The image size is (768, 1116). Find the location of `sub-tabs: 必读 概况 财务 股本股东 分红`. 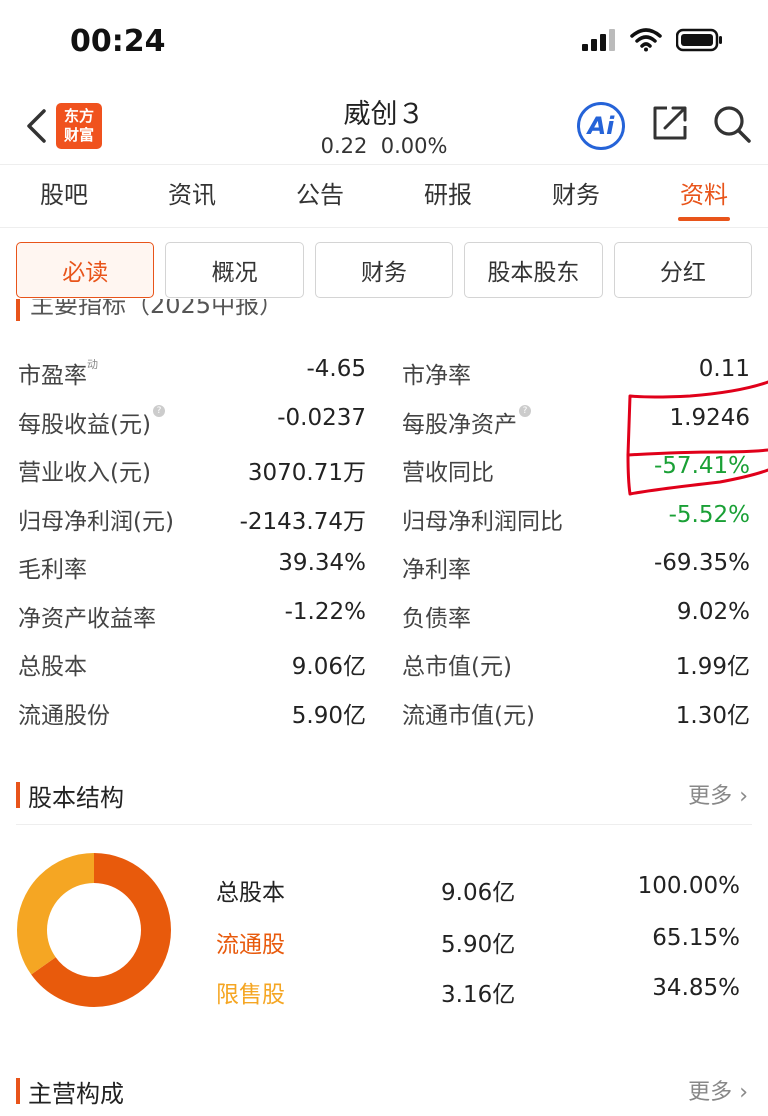

sub-tabs: 必读 概况 财务 股本股东 分红 is located at coordinates (384, 270).